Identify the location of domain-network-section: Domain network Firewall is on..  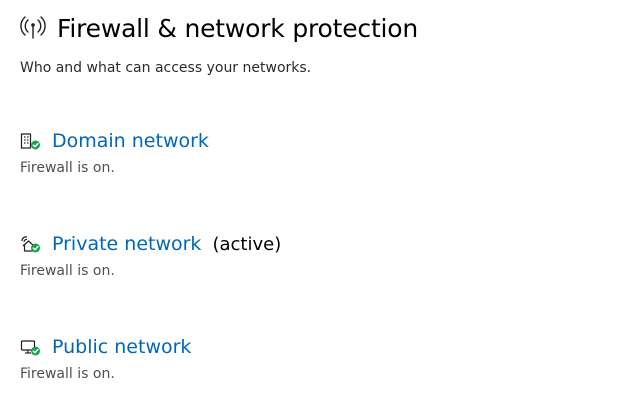
(315, 152).